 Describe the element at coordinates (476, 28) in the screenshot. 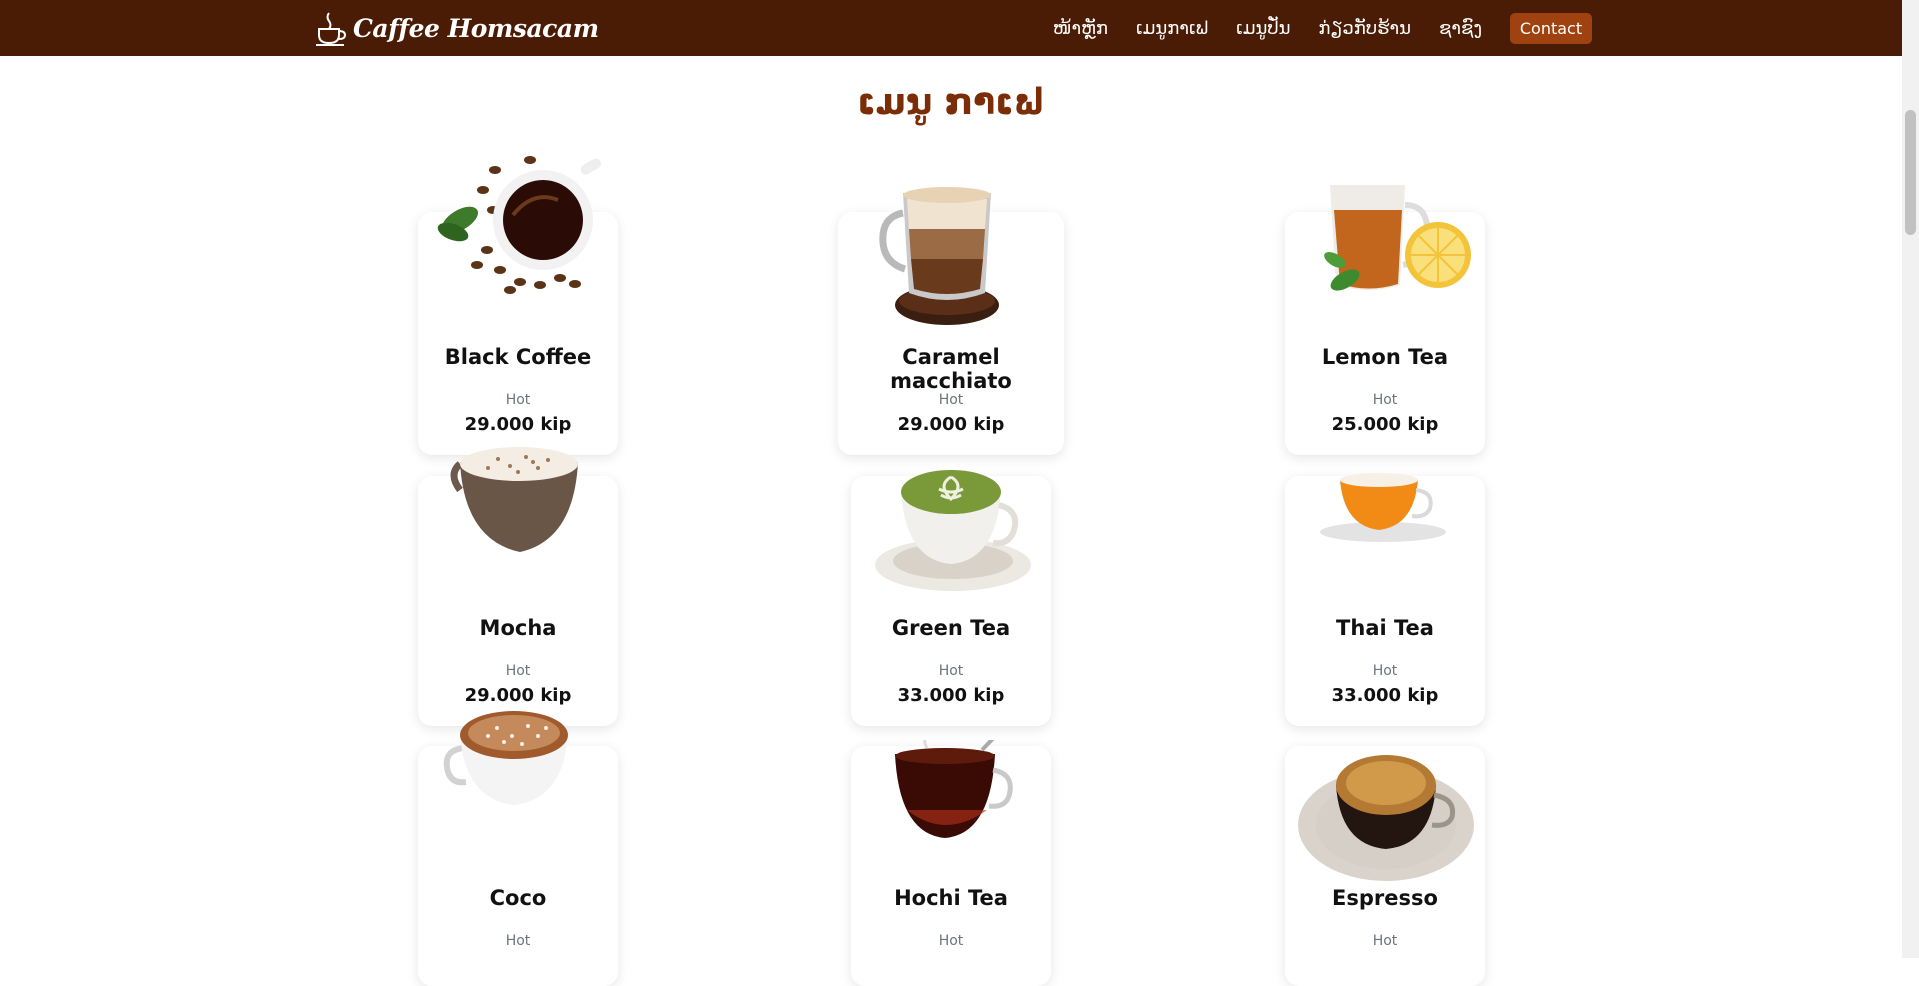

I see `brand-name: Caffee Homsacam` at that location.